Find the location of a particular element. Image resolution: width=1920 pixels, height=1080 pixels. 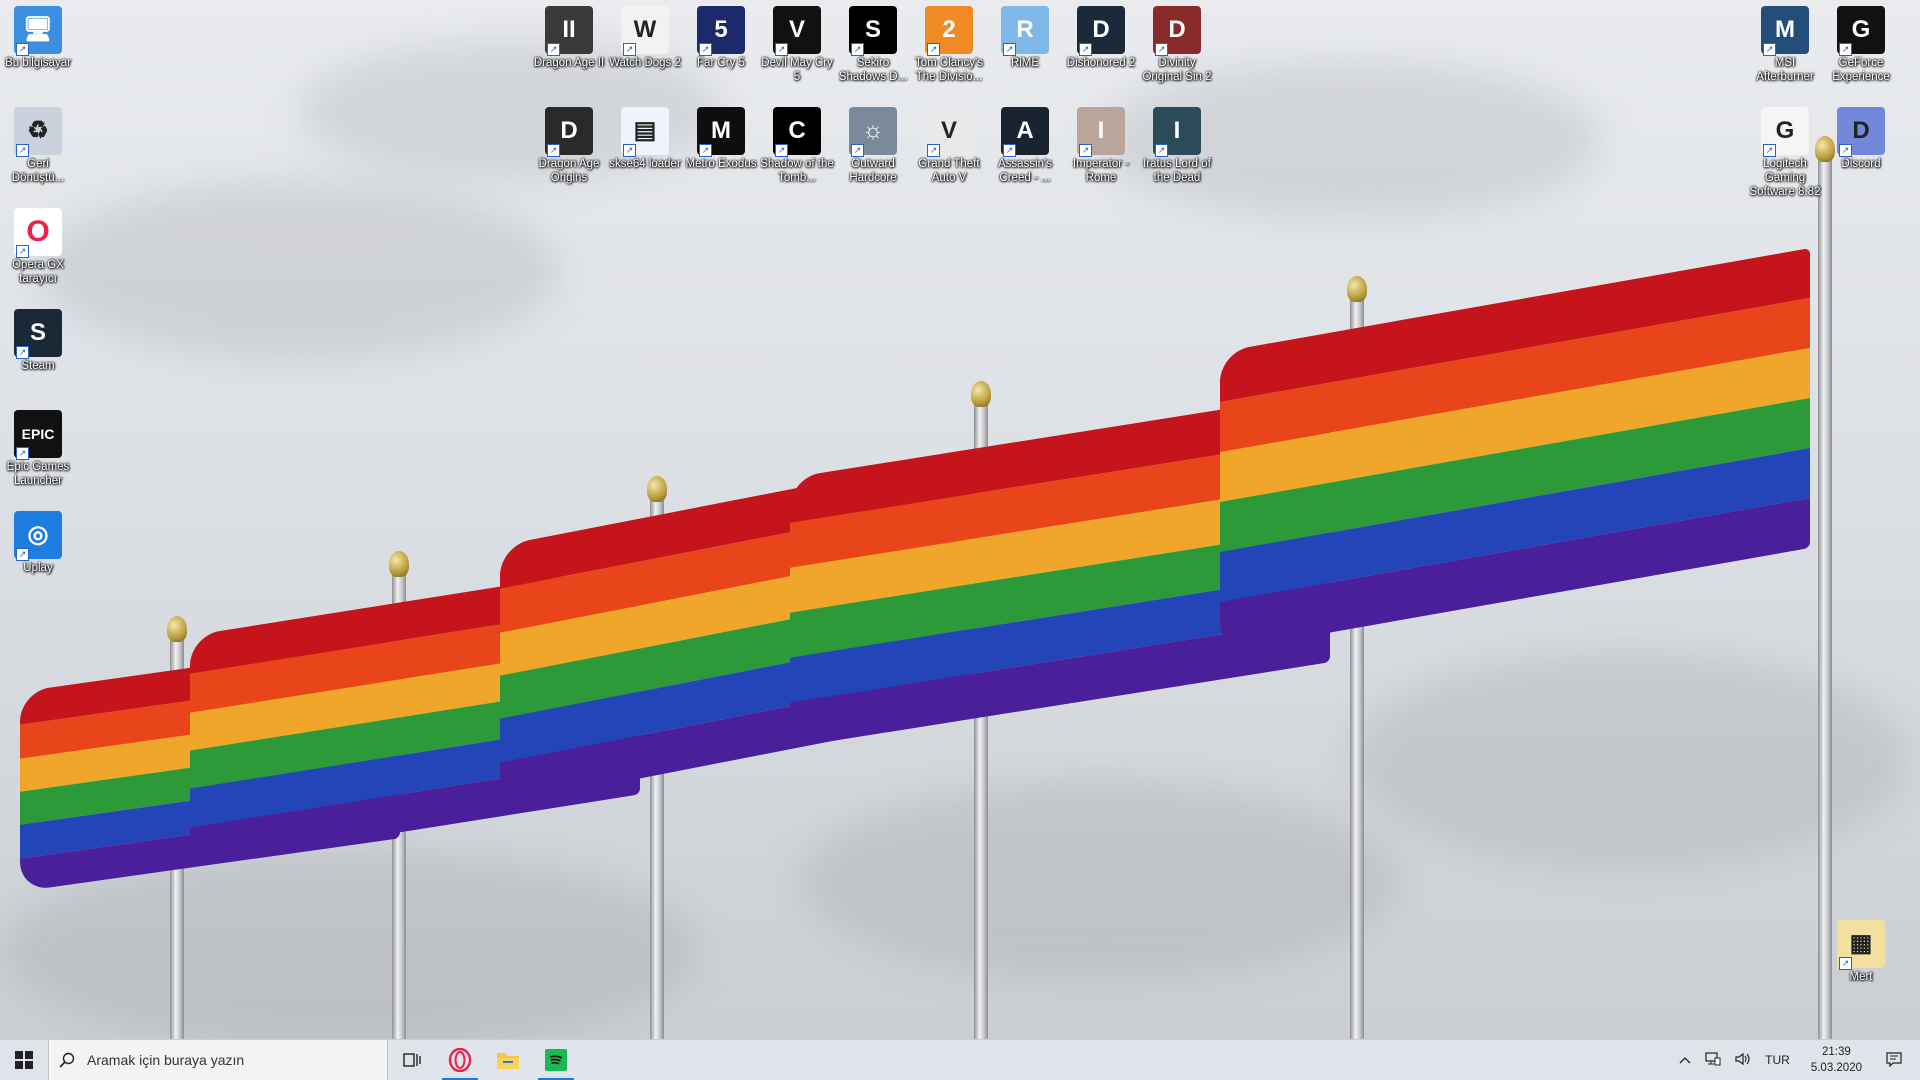

dragon-age-origins-icon: D ↗ is located at coordinates (569, 132).